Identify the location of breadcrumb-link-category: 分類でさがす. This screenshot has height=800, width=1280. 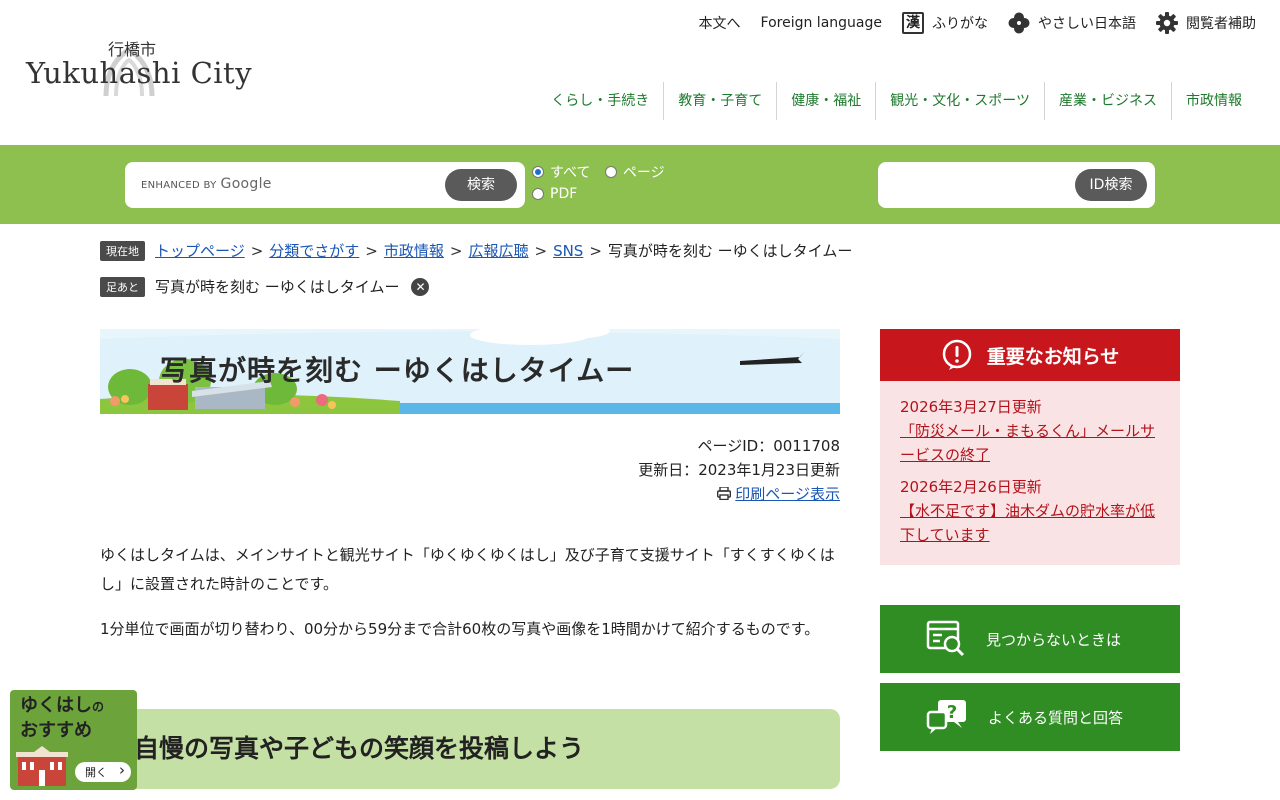
(314, 250).